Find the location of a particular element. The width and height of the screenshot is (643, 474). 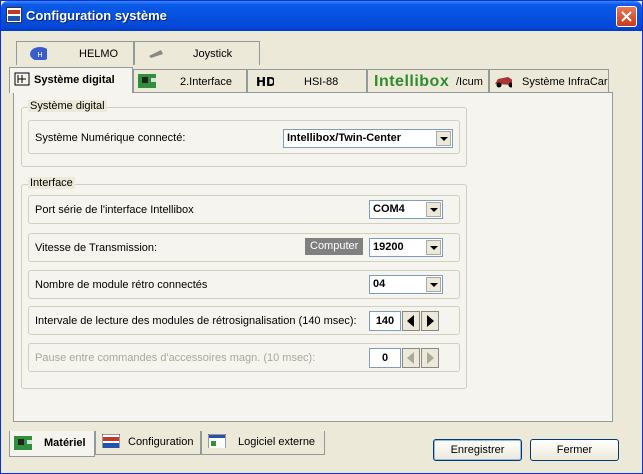

group-title: Système digital is located at coordinates (67, 106).